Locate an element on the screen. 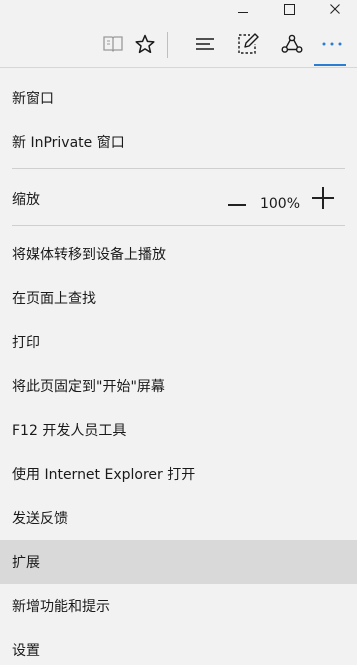  hub-button is located at coordinates (205, 44).